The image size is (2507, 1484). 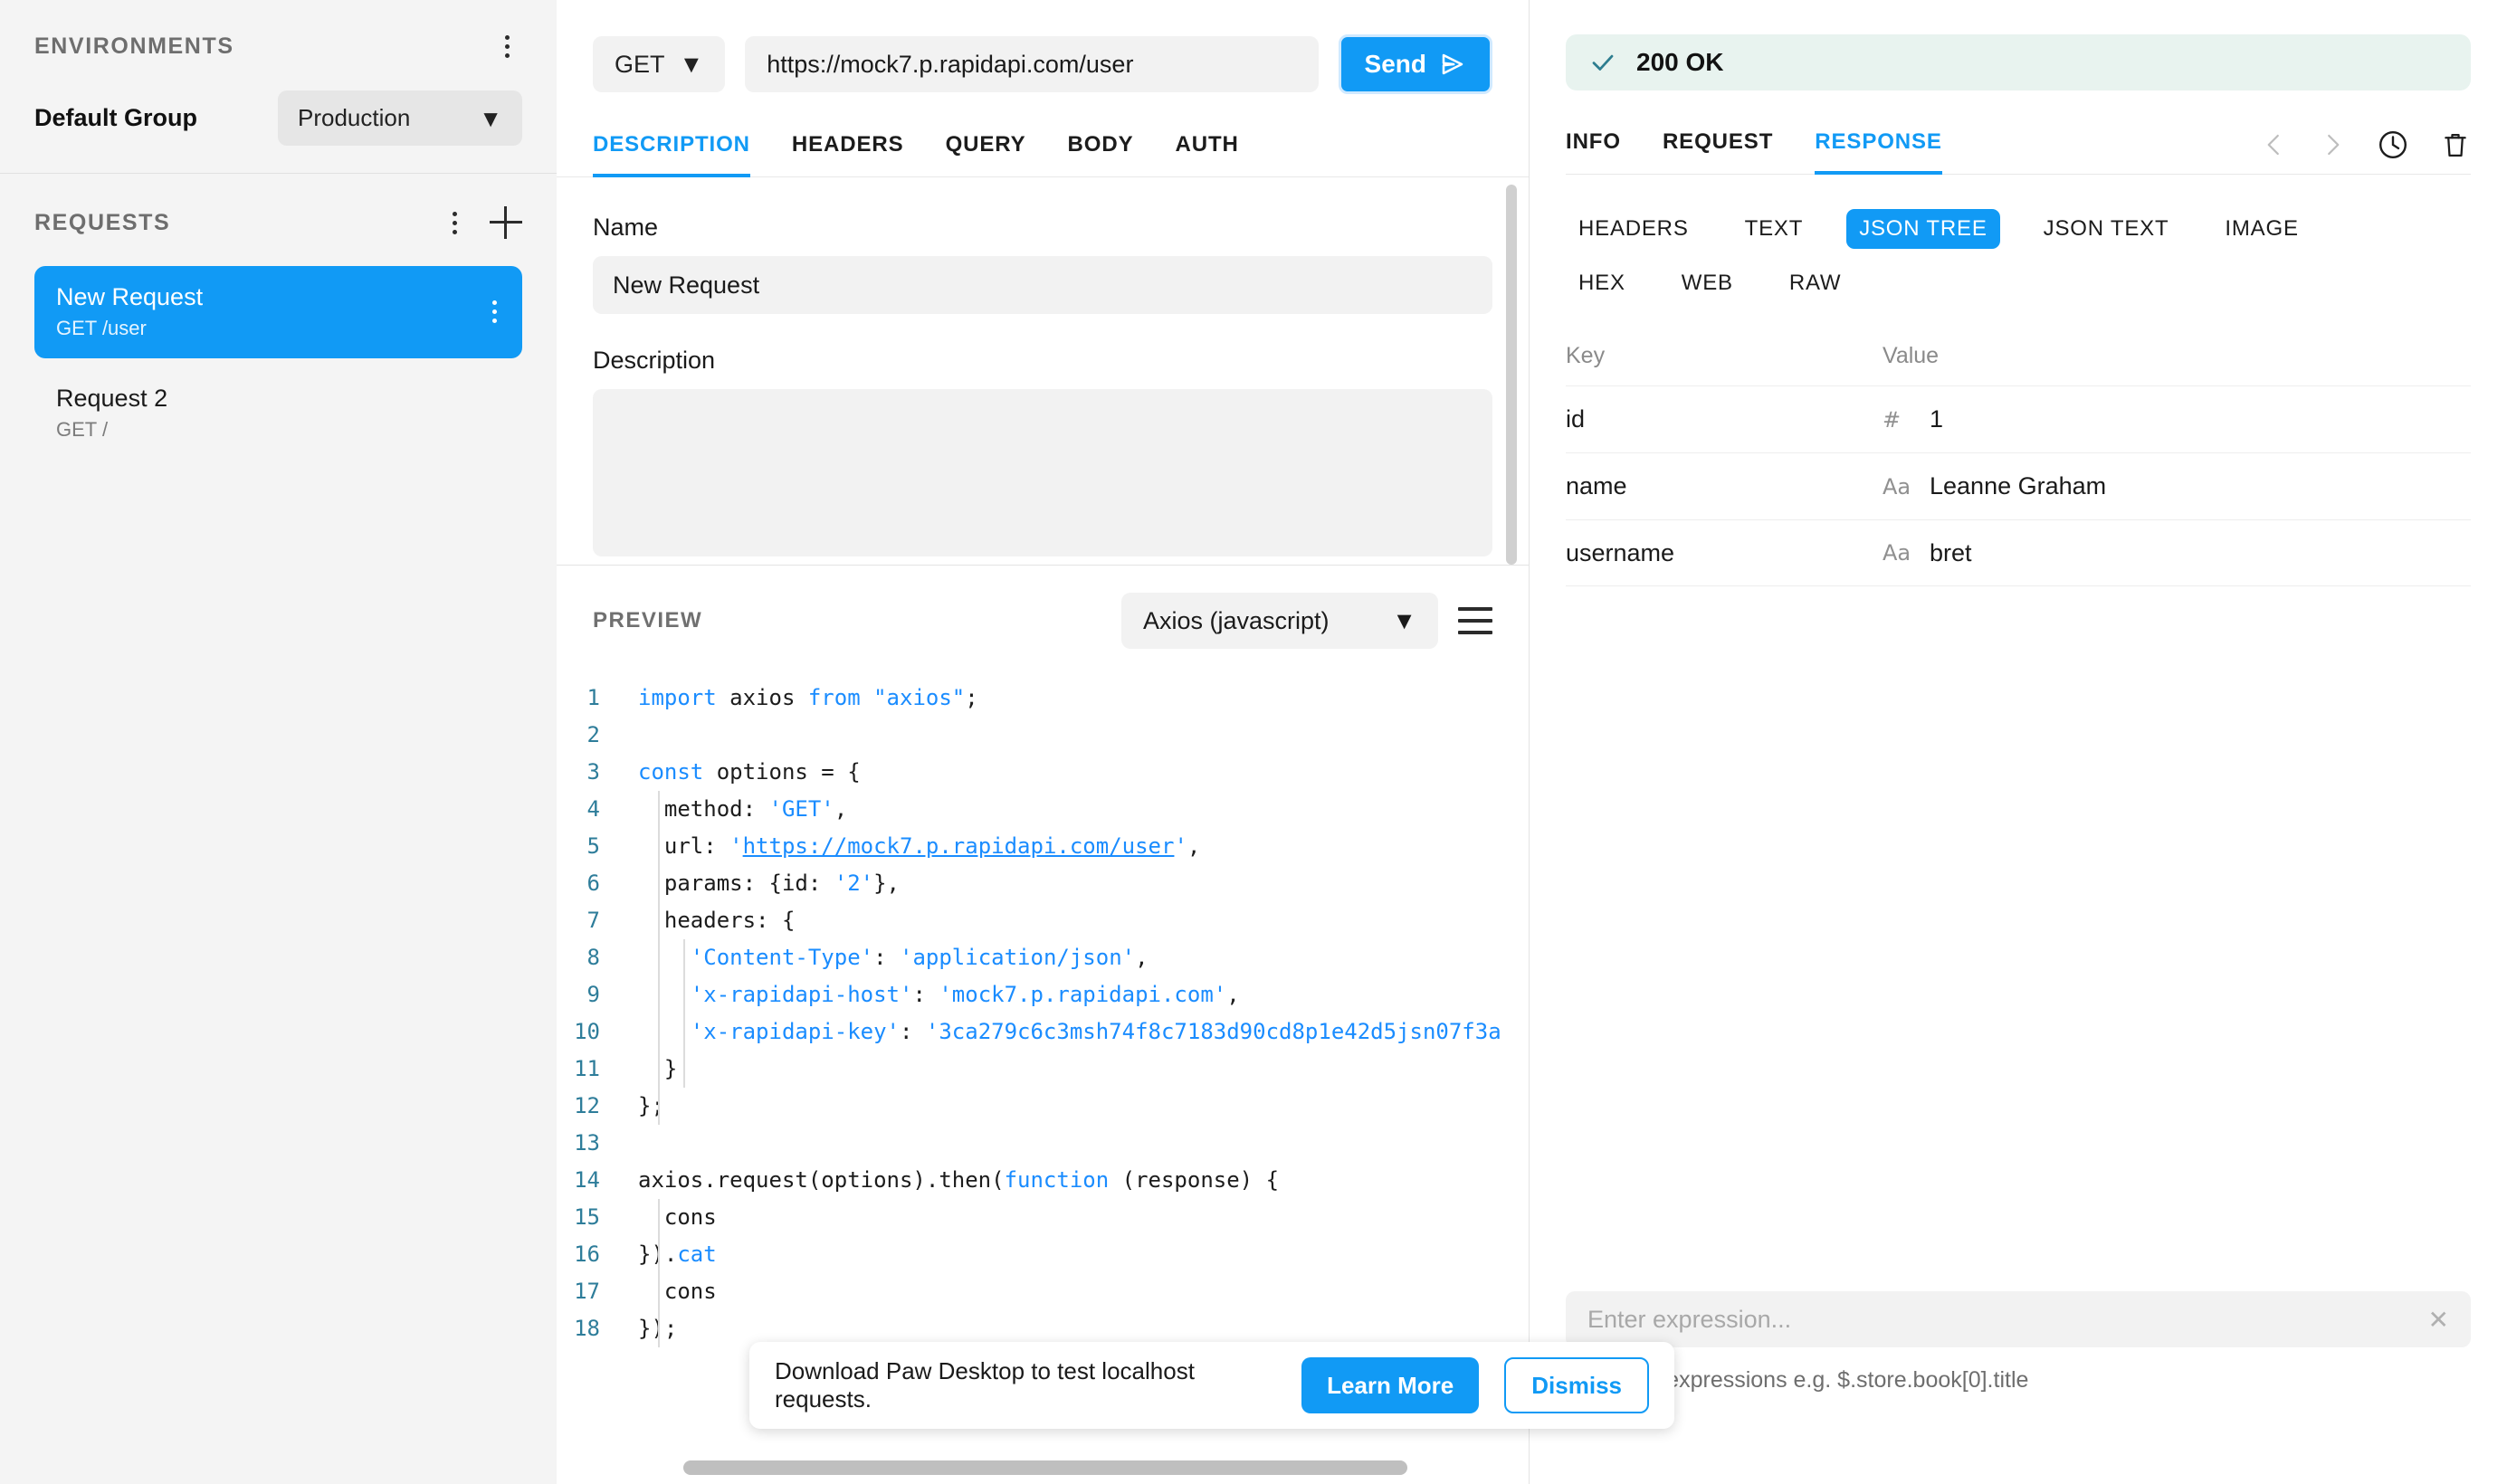 I want to click on next-icon, so click(x=2333, y=144).